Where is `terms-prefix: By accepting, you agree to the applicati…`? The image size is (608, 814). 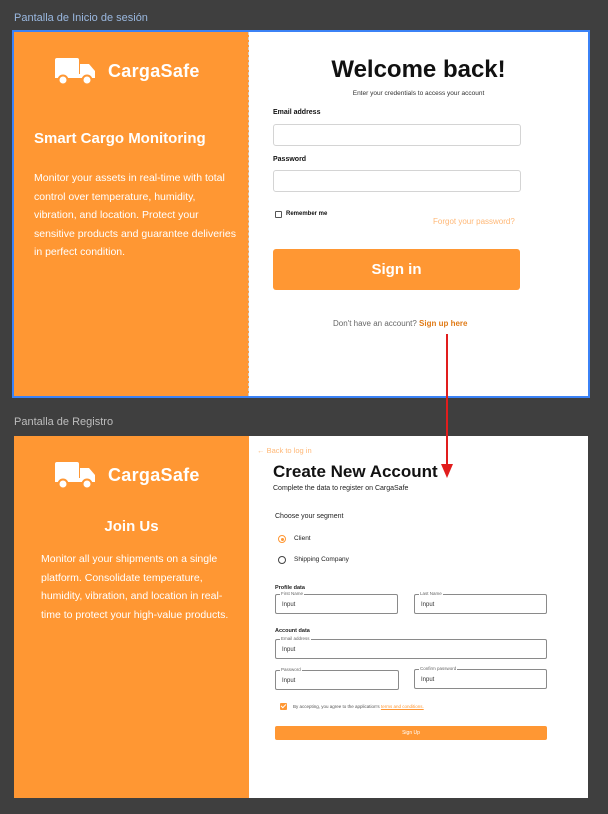
terms-prefix: By accepting, you agree to the applicati… is located at coordinates (336, 706).